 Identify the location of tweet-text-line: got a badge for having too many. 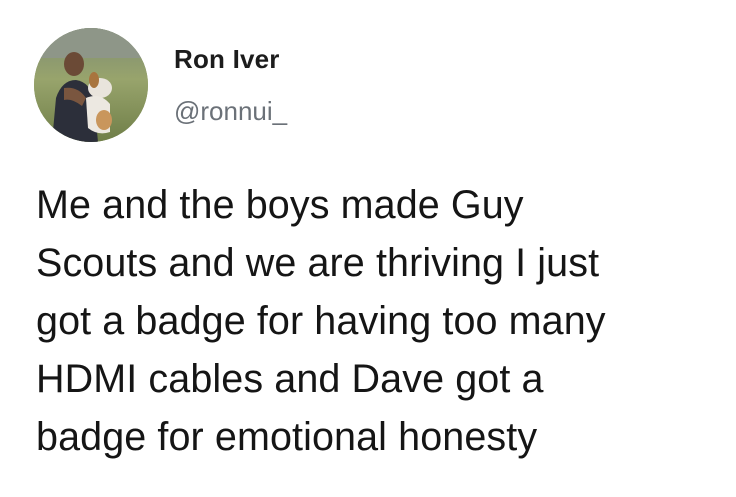
(321, 321).